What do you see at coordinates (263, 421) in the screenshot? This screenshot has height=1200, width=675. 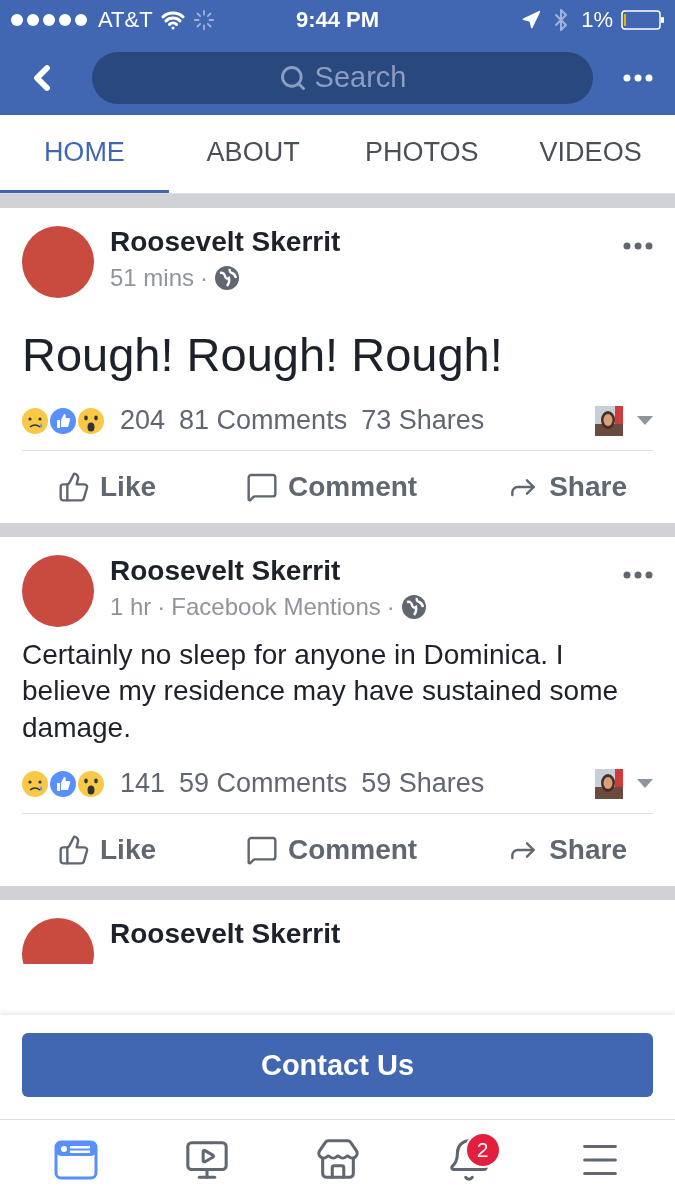 I see `comment-count: 81 Comments` at bounding box center [263, 421].